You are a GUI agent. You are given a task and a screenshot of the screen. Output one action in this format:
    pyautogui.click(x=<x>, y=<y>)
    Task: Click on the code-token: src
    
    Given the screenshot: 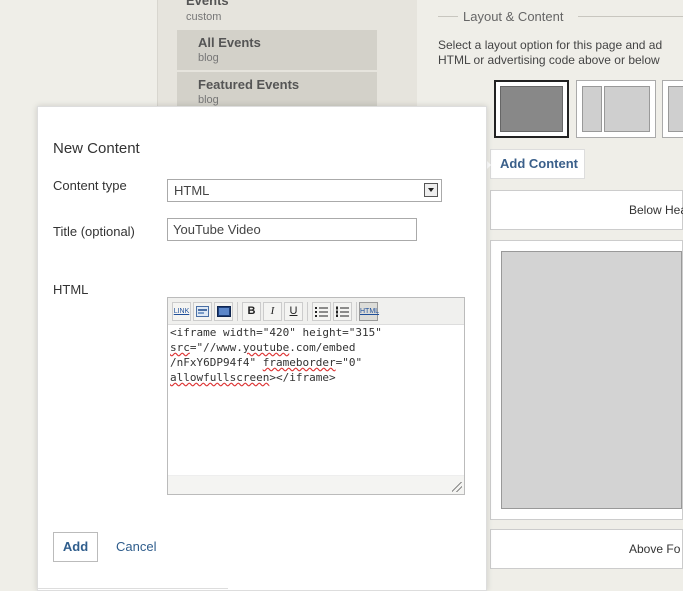 What is the action you would take?
    pyautogui.click(x=180, y=347)
    